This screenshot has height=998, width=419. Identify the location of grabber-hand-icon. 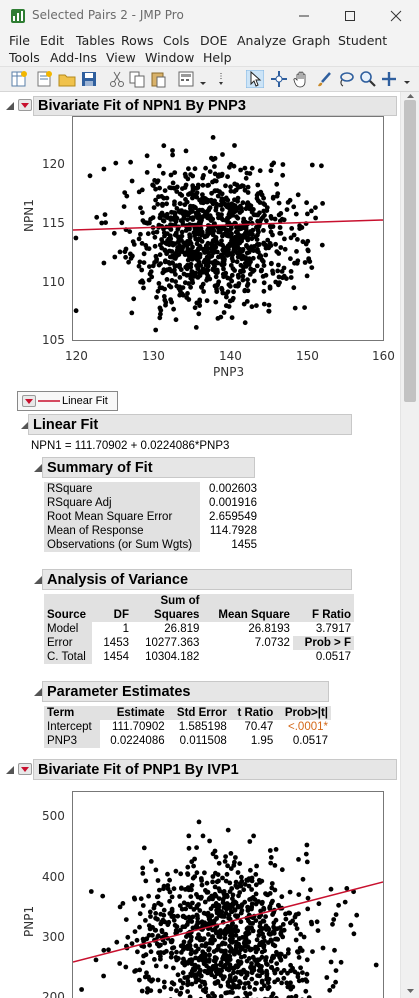
(302, 79).